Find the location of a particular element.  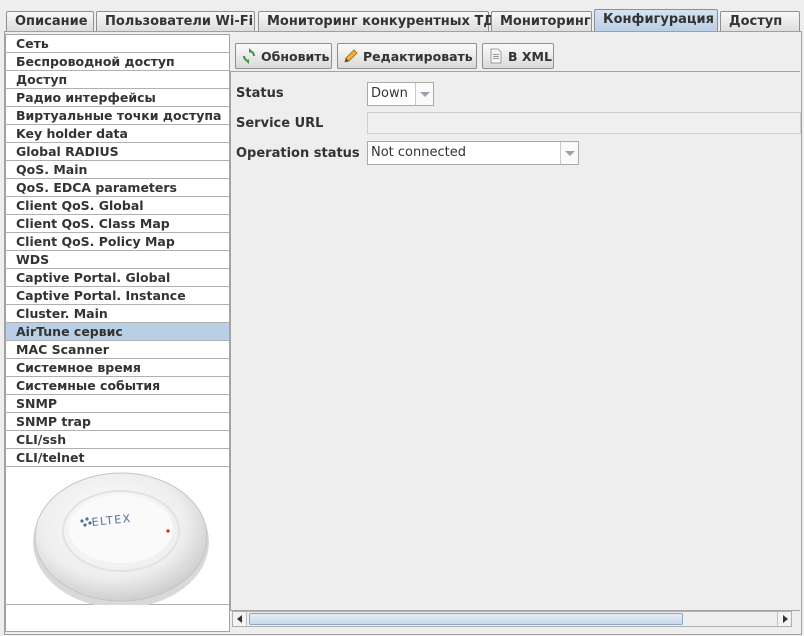

scroll-right-icon is located at coordinates (784, 619).